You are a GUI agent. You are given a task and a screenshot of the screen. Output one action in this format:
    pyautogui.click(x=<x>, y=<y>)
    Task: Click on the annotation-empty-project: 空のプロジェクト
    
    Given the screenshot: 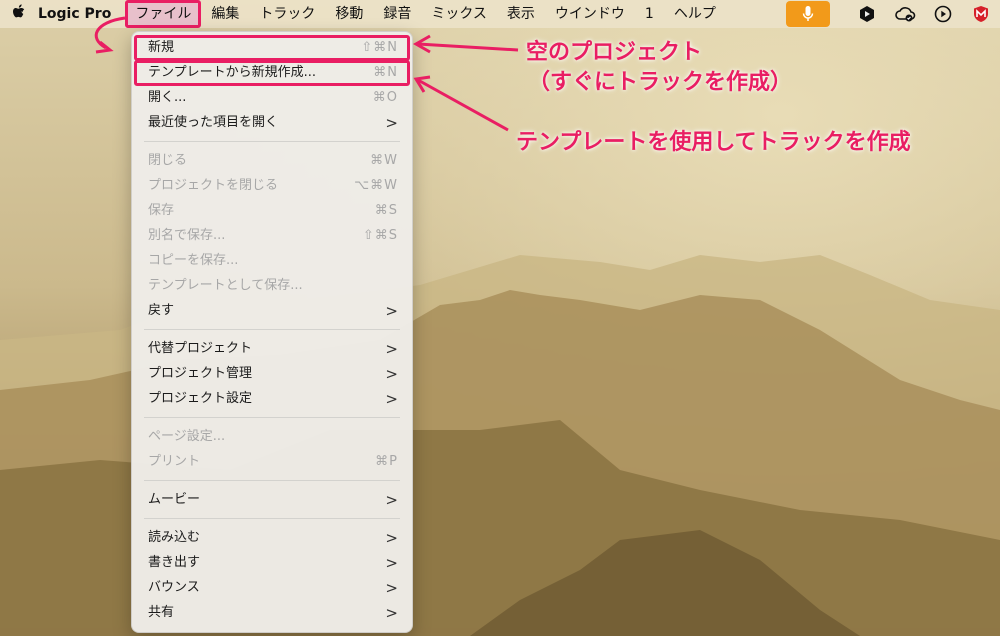 What is the action you would take?
    pyautogui.click(x=614, y=52)
    